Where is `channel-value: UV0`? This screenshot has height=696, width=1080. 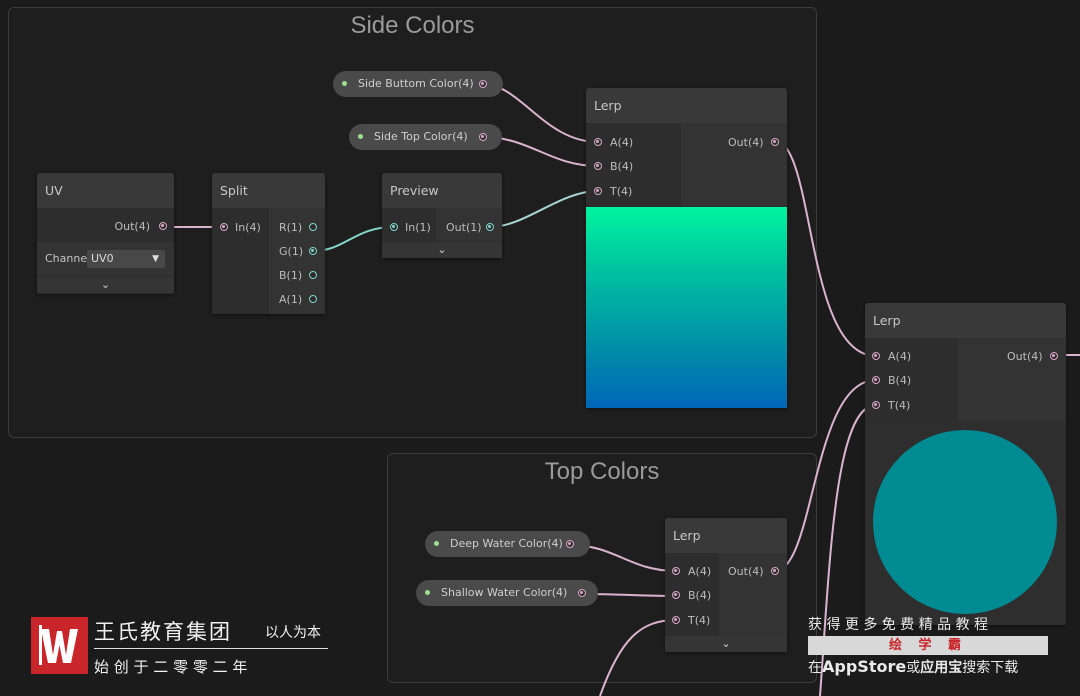 channel-value: UV0 is located at coordinates (102, 258).